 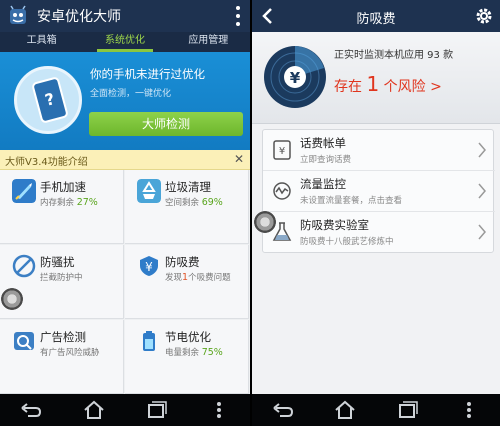 What do you see at coordinates (394, 55) in the screenshot?
I see `monitor-status-text: 正实时监测本机应用 93 款` at bounding box center [394, 55].